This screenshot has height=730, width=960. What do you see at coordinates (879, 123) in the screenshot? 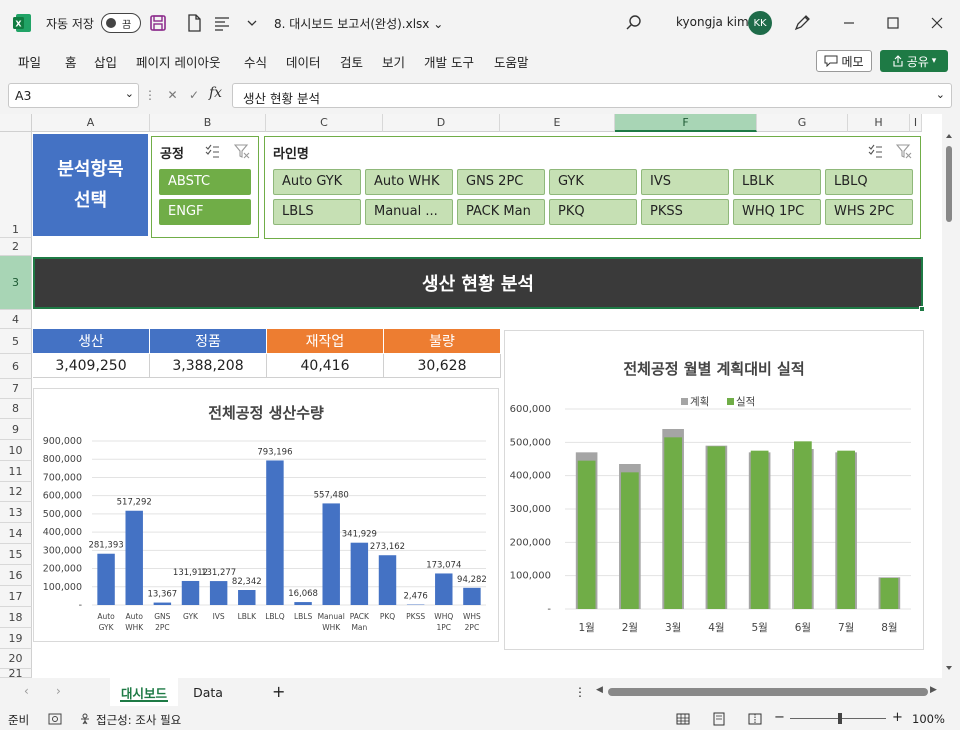
I see `column-header-h: H` at bounding box center [879, 123].